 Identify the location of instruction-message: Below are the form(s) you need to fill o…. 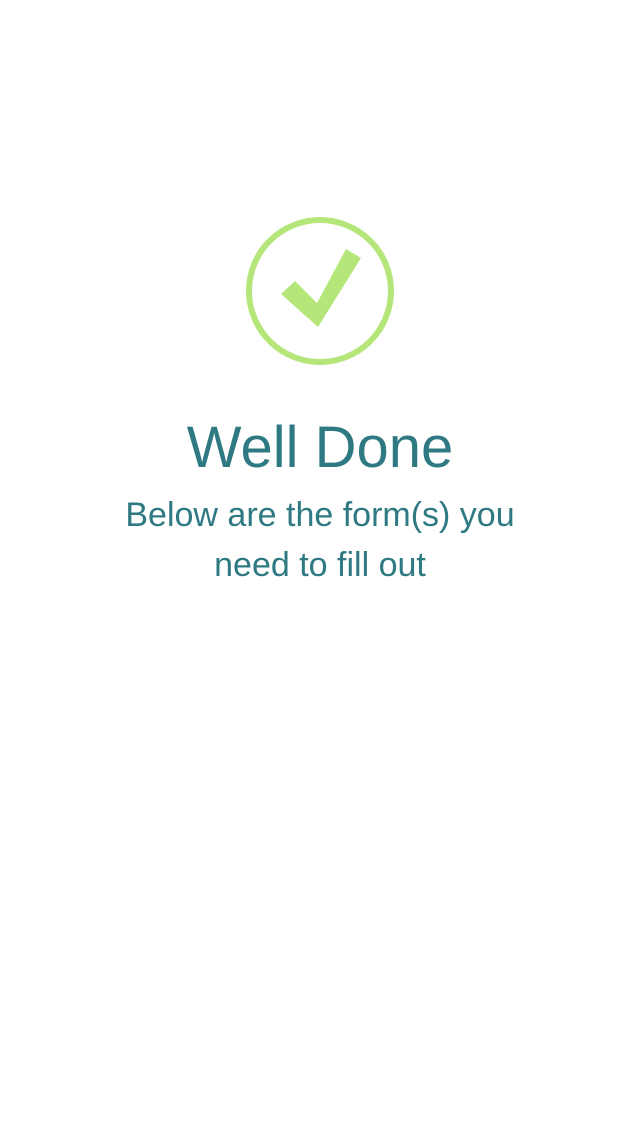
(320, 540).